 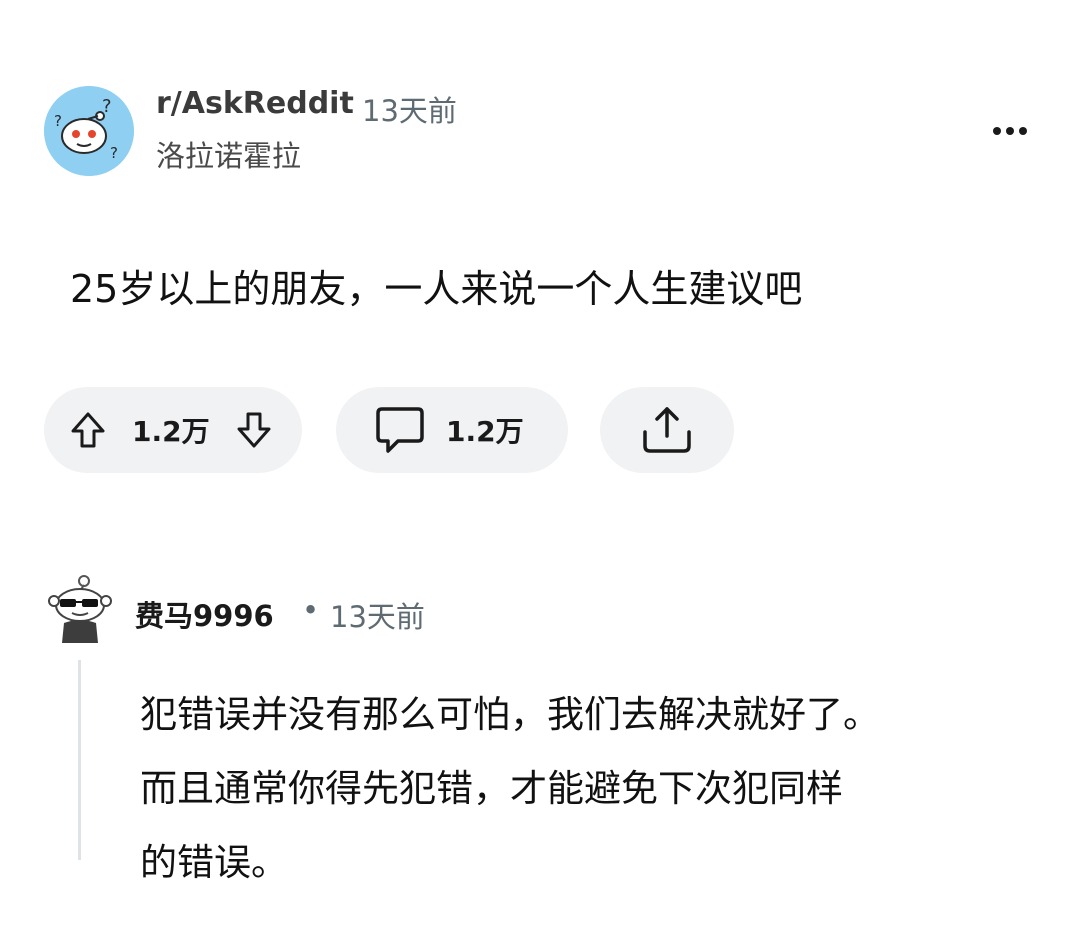 I want to click on post-timestamp: 13天前, so click(x=409, y=111).